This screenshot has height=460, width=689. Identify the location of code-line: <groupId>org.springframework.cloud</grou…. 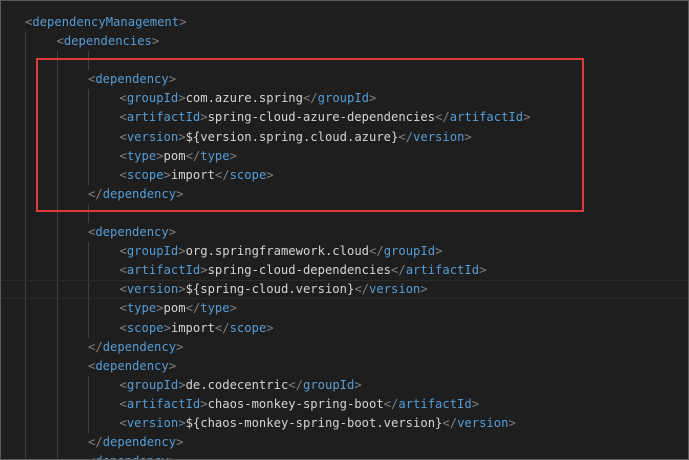
(344, 252).